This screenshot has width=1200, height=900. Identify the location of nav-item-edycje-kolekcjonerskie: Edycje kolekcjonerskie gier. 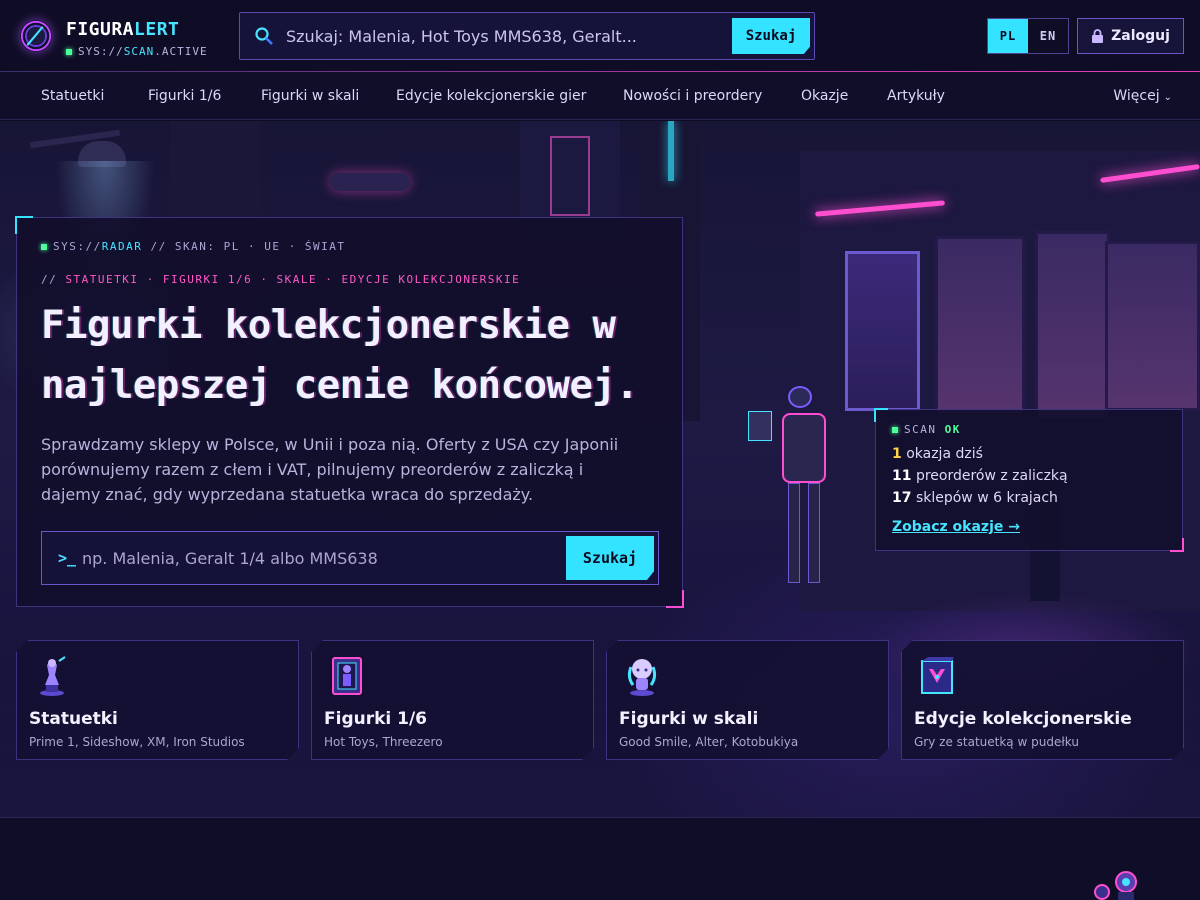
(491, 96).